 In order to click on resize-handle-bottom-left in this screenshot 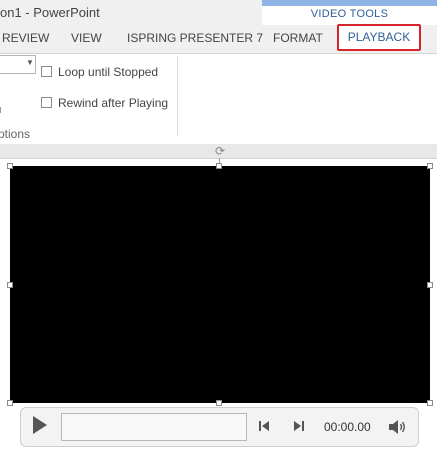, I will do `click(10, 403)`.